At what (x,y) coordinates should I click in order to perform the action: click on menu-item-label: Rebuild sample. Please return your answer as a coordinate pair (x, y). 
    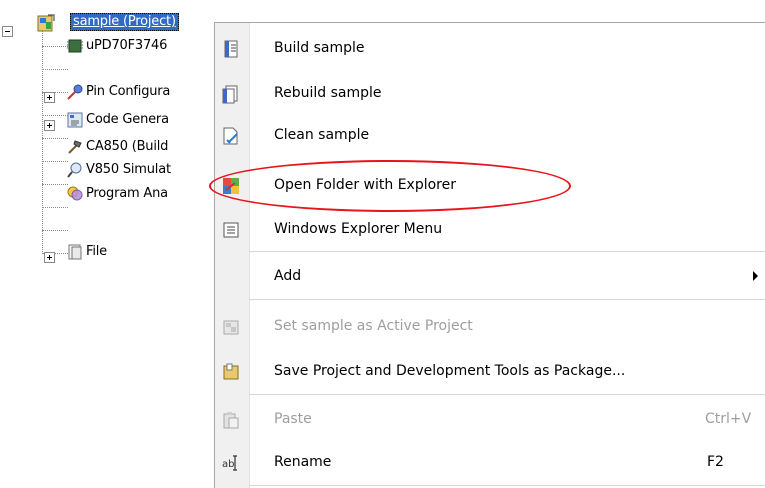
    Looking at the image, I should click on (328, 93).